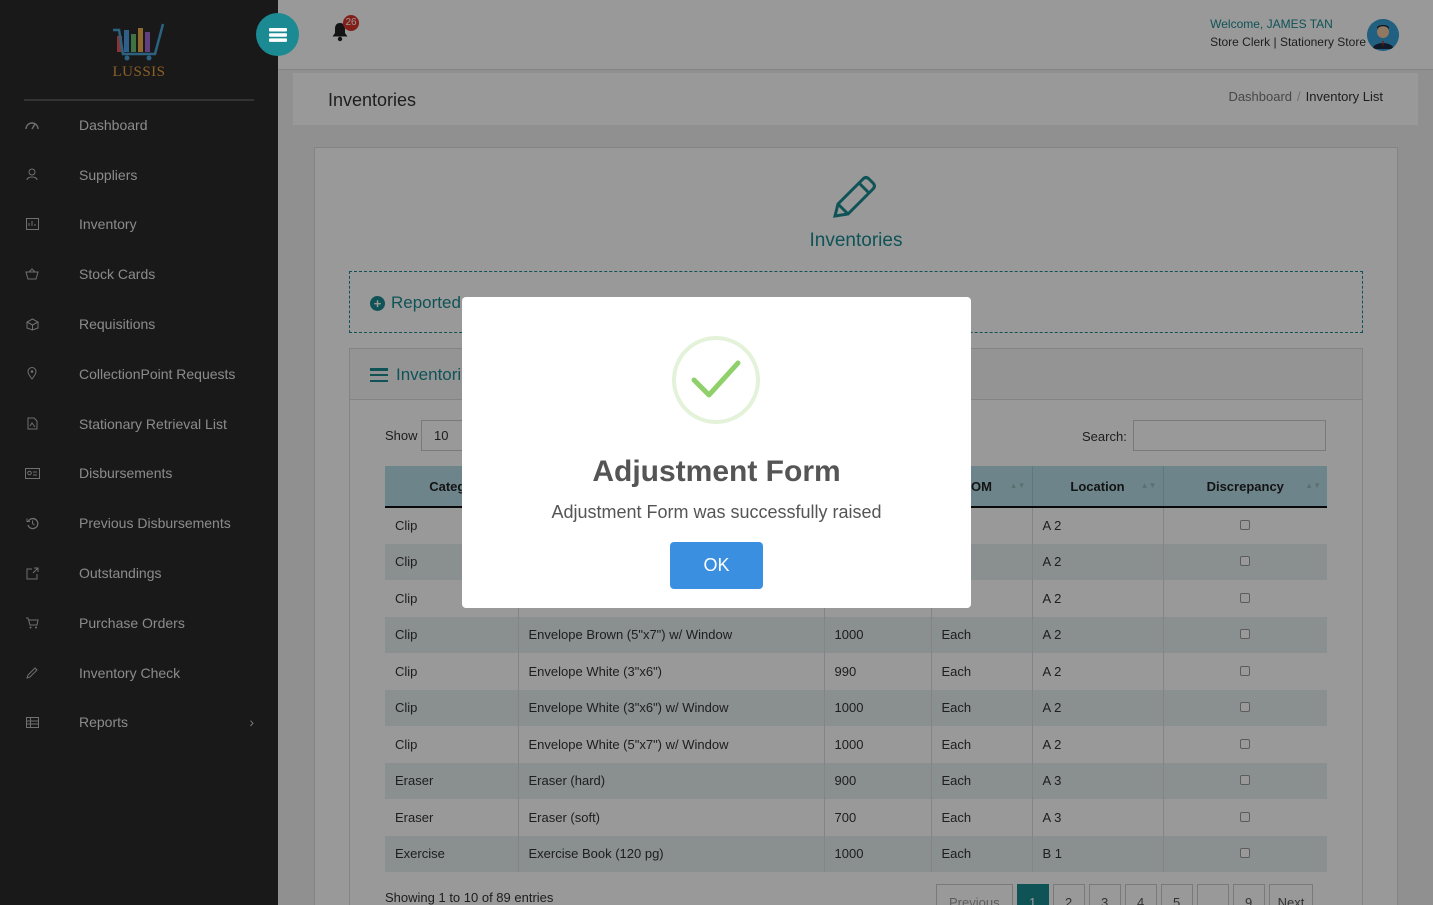 This screenshot has width=1433, height=905. Describe the element at coordinates (716, 380) in the screenshot. I see `success-check-icon` at that location.